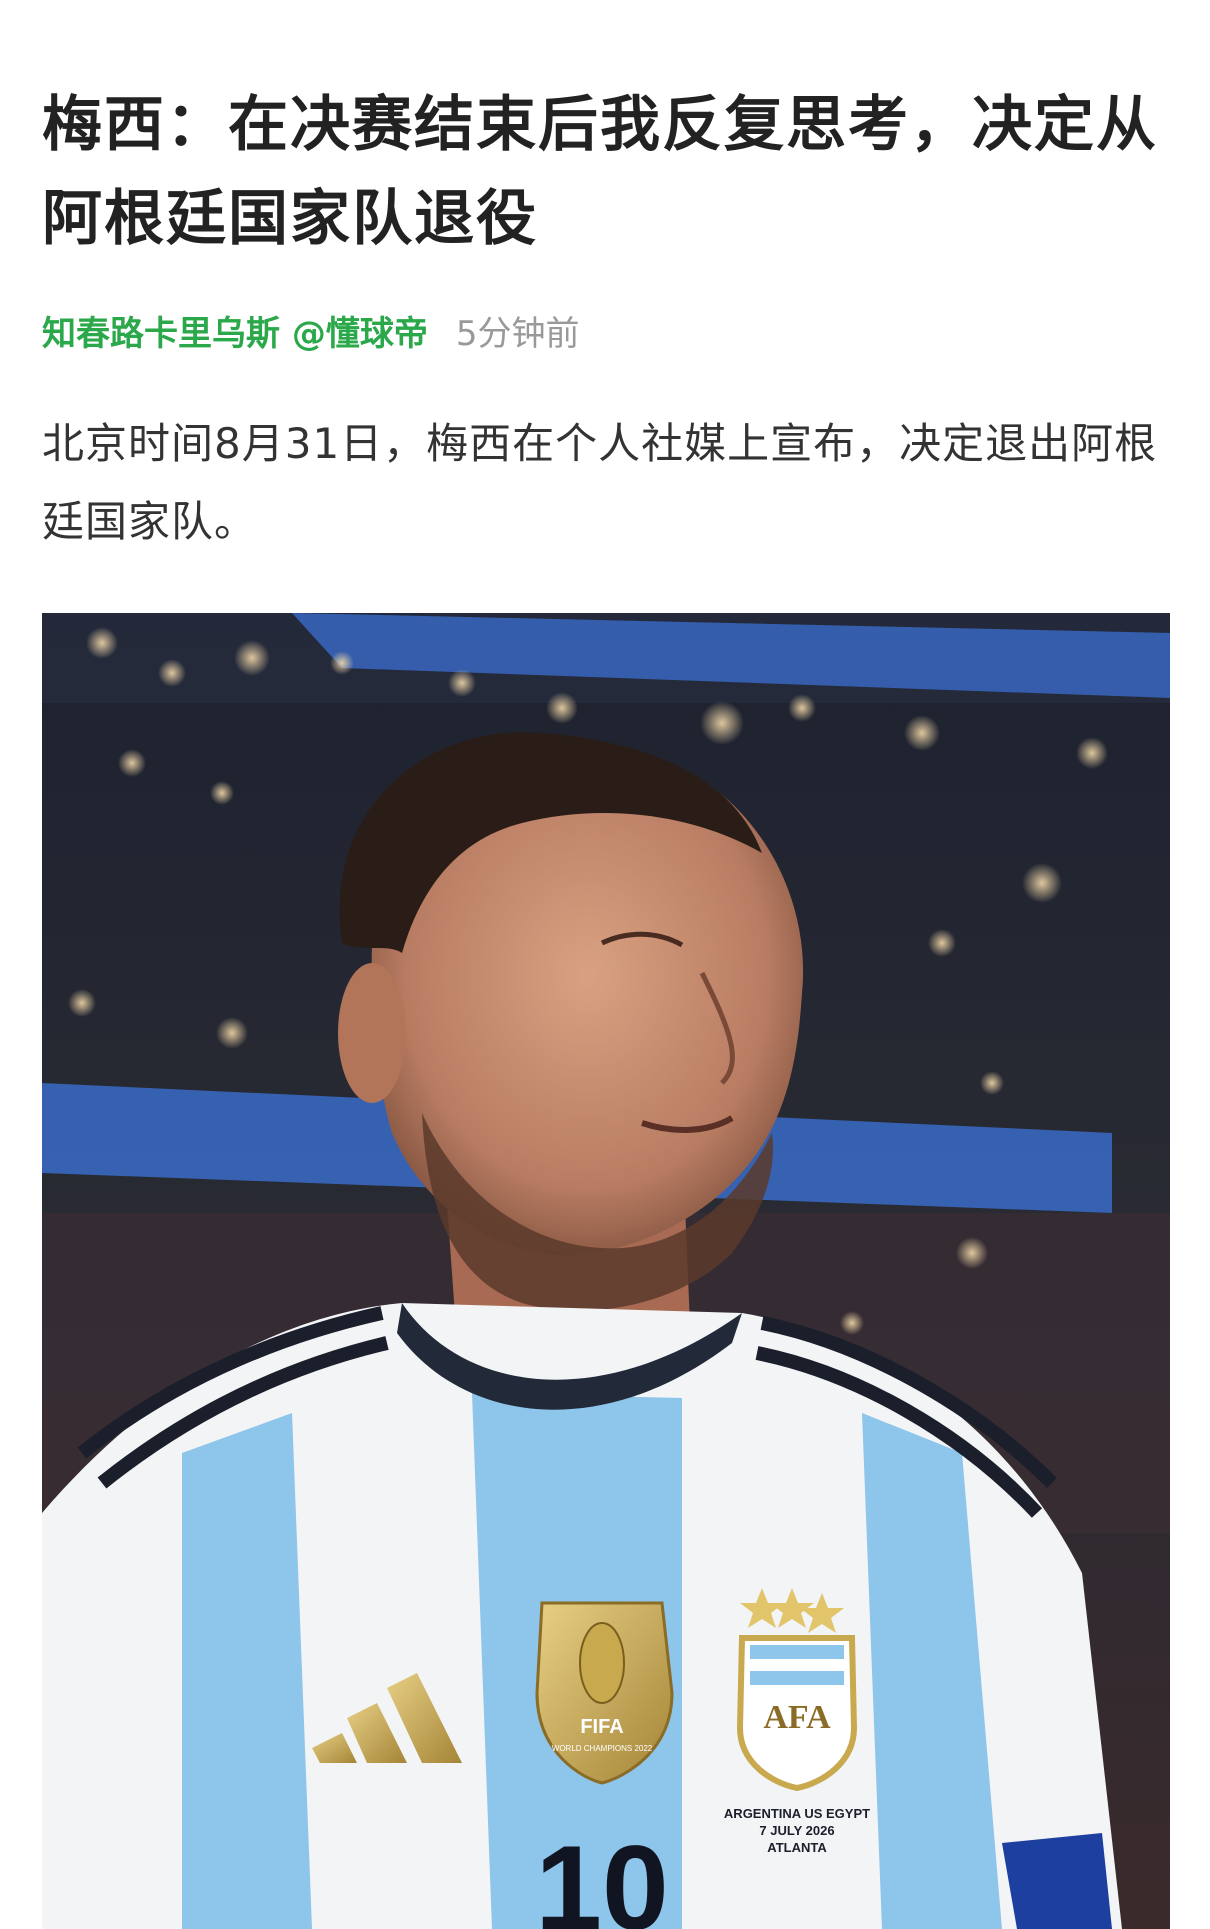 The height and width of the screenshot is (1929, 1210). I want to click on article-paragraph: 北京时间8月31日，梅西在个人社媒上宣布，决定退出阿根廷国家队。, so click(600, 482).